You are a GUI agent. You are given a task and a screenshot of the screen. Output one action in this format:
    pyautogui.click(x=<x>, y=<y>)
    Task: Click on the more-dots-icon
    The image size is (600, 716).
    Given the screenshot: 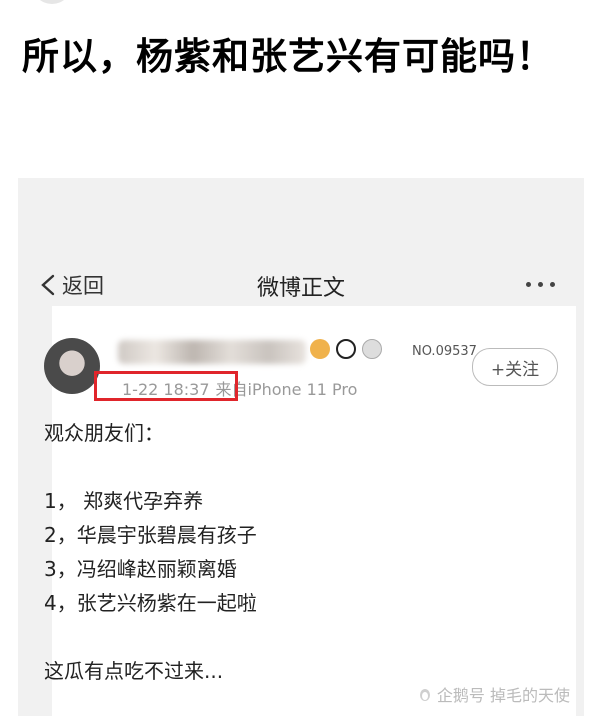 What is the action you would take?
    pyautogui.click(x=544, y=284)
    